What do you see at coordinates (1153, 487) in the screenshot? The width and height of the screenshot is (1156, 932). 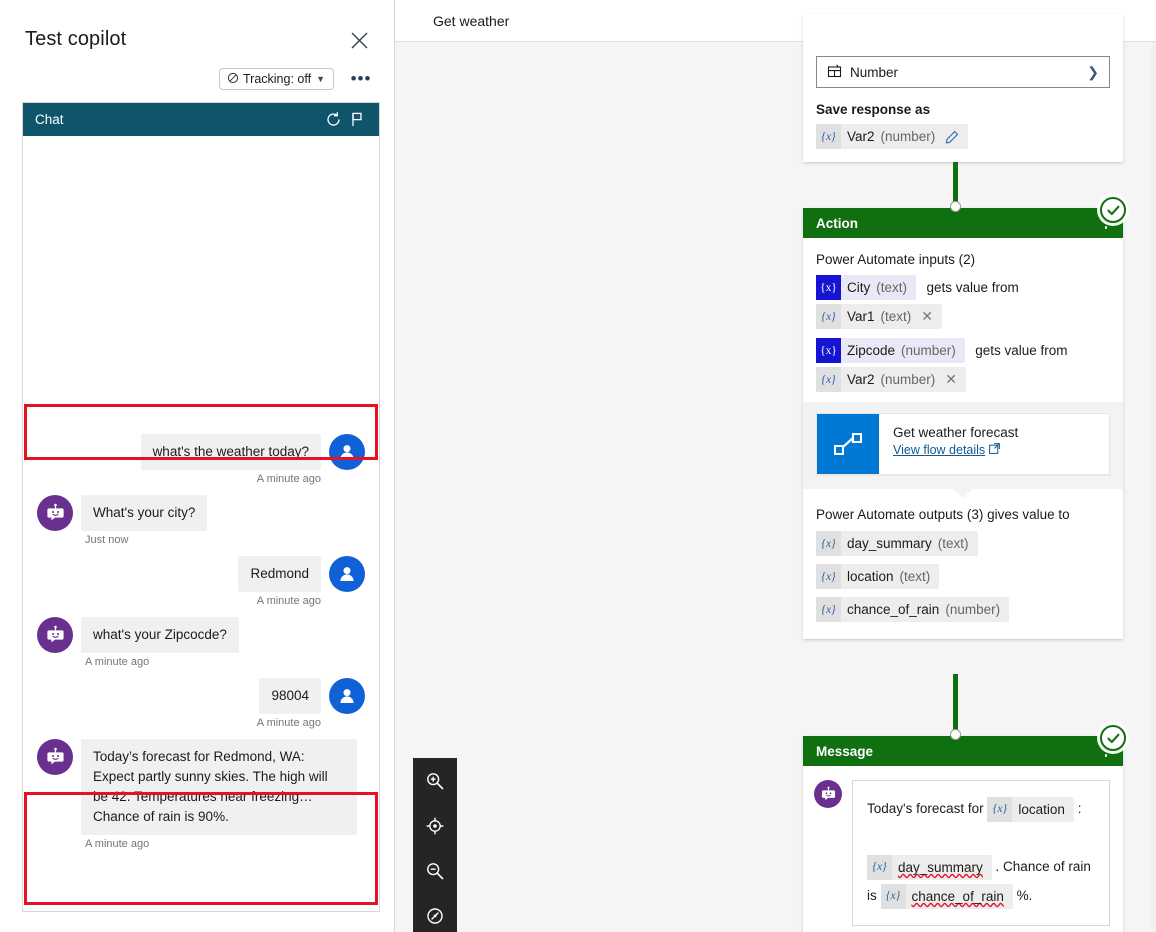 I see `canvas-scrollbar` at bounding box center [1153, 487].